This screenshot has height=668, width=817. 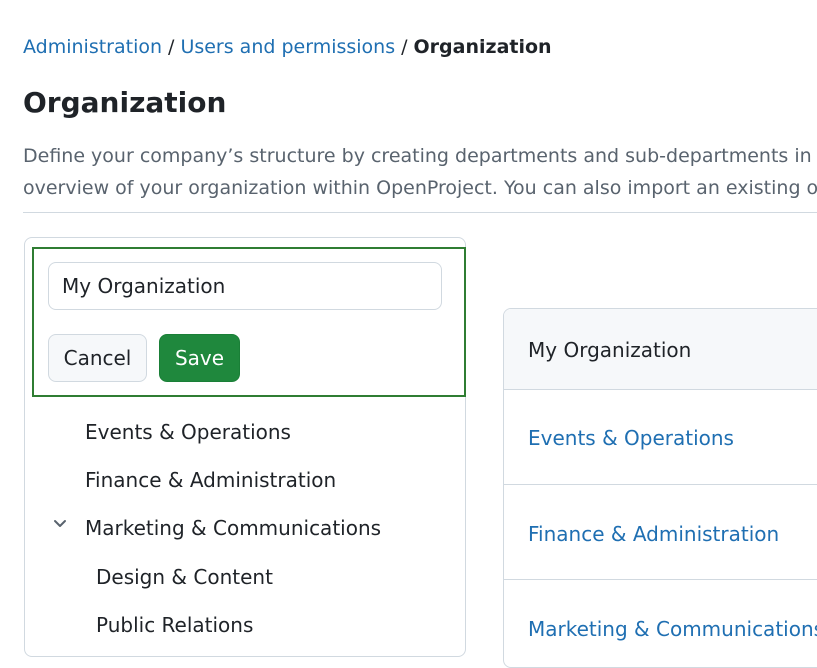 I want to click on page-title: Organization, so click(x=125, y=102).